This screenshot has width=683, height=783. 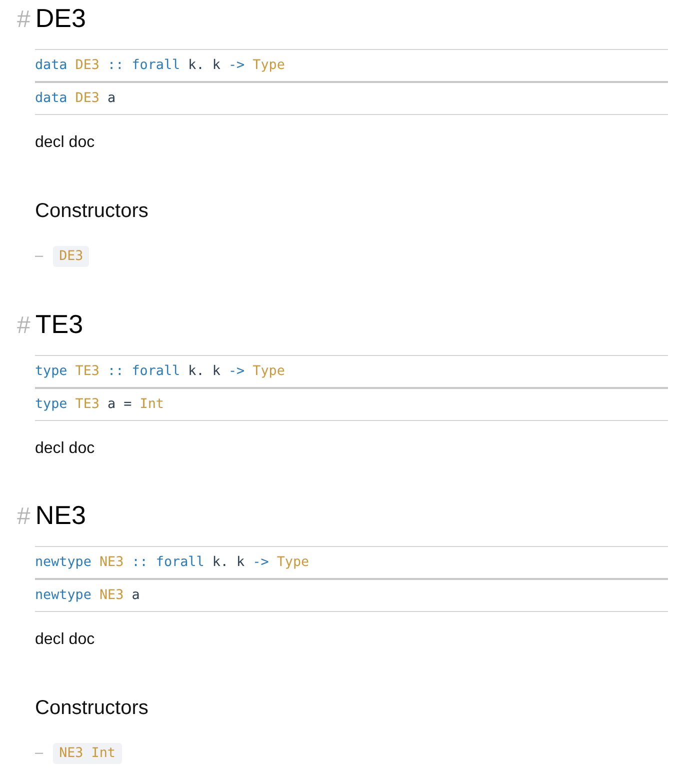 What do you see at coordinates (351, 66) in the screenshot?
I see `signature-code-line: data DE3 :: forall k. k -> Type` at bounding box center [351, 66].